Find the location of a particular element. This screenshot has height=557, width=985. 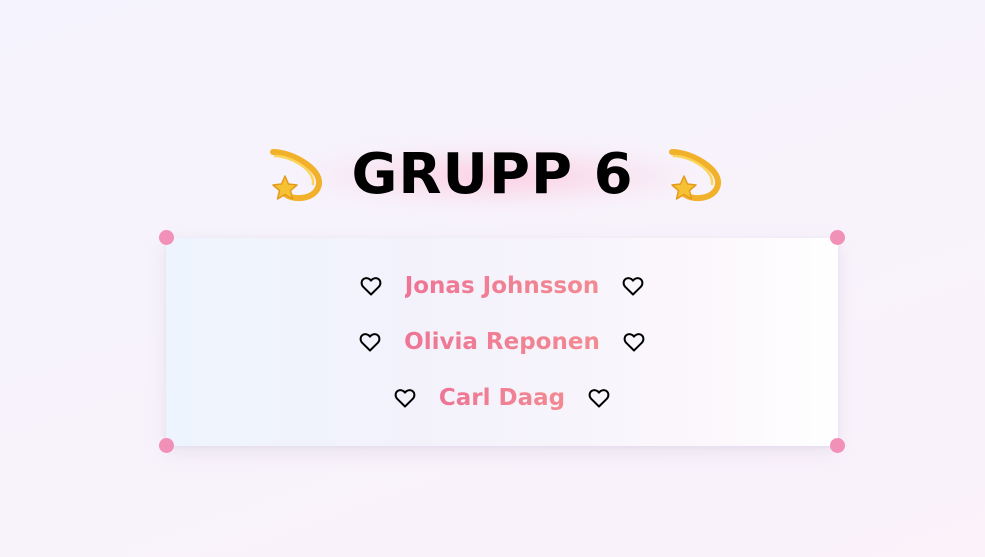

title-row: GRUPP 6 is located at coordinates (492, 174).